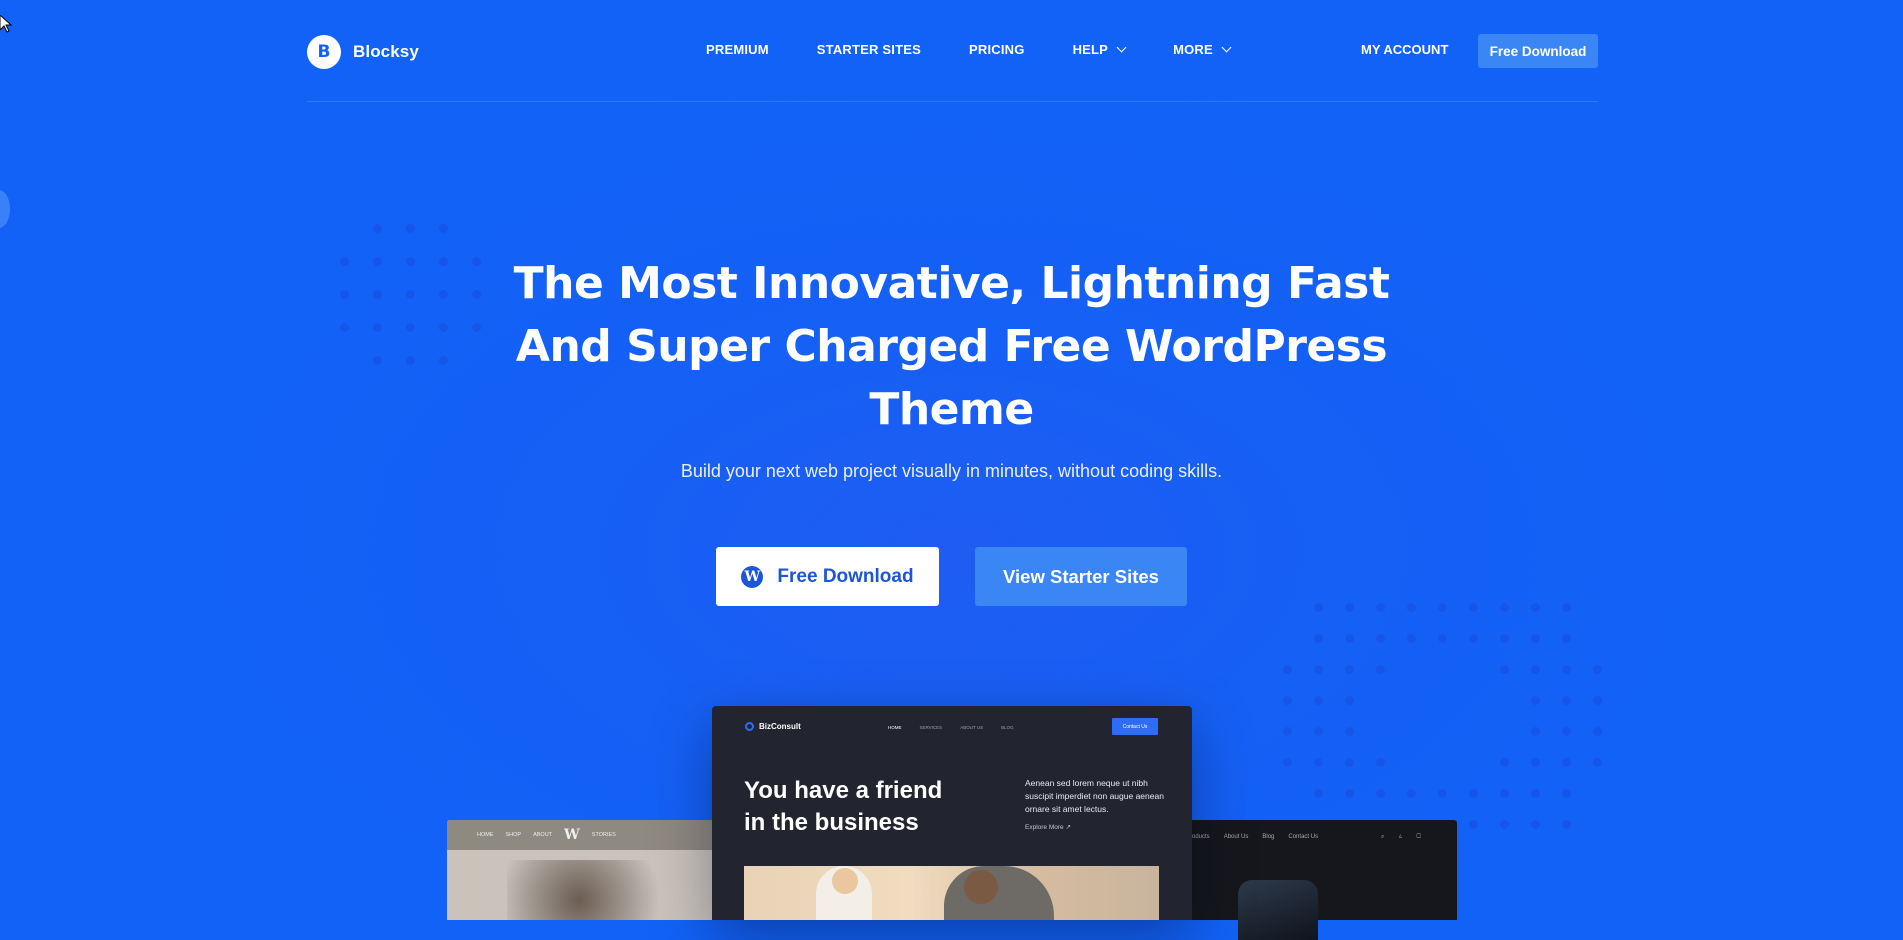 Image resolution: width=1903 pixels, height=940 pixels. I want to click on preview-nav-item: Blog, so click(1268, 837).